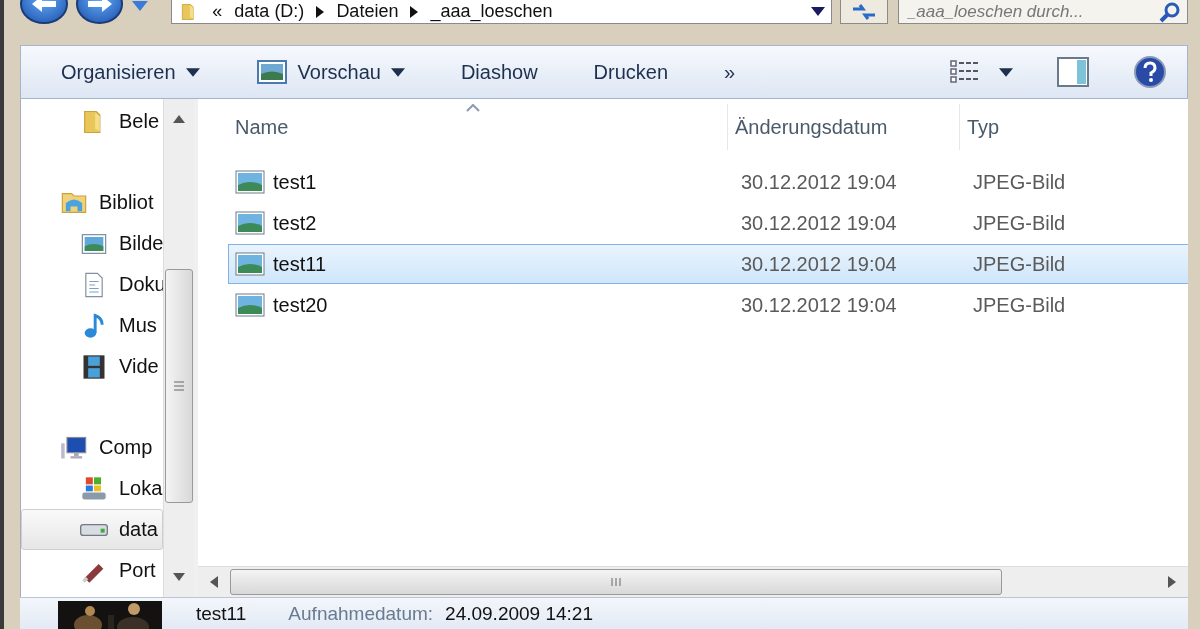  What do you see at coordinates (330, 72) in the screenshot?
I see `preview-menu: Vorschau` at bounding box center [330, 72].